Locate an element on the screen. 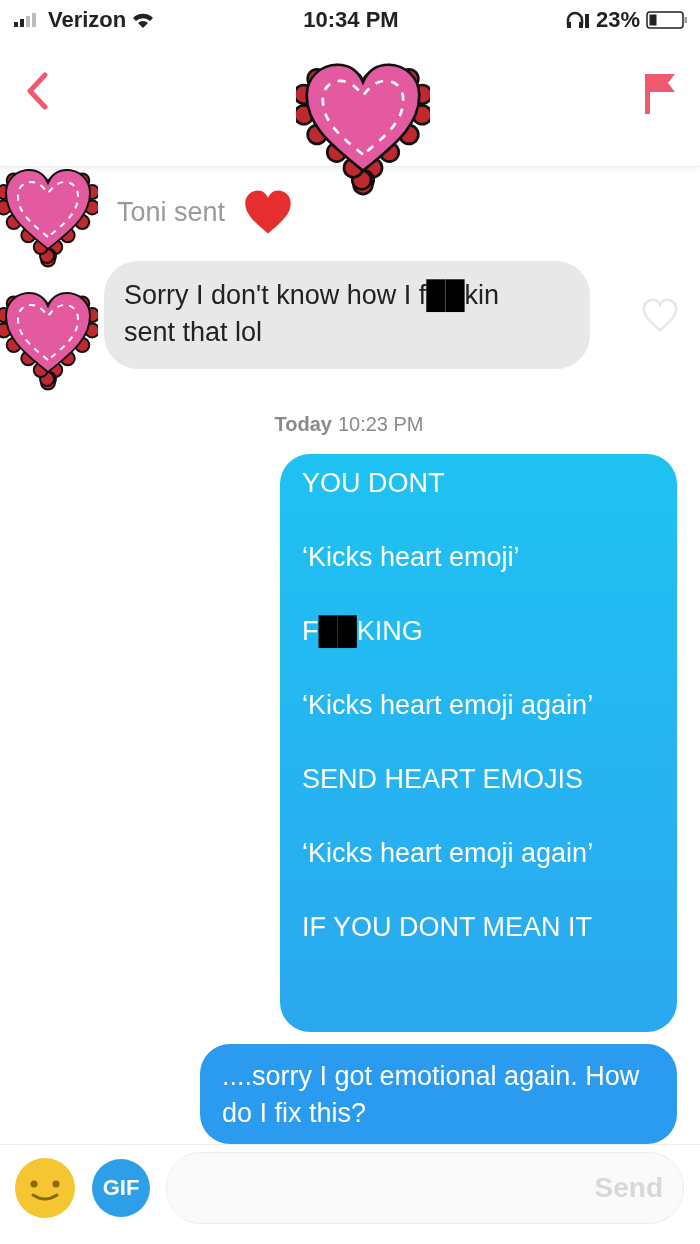 The height and width of the screenshot is (1244, 700). back-button is located at coordinates (37, 90).